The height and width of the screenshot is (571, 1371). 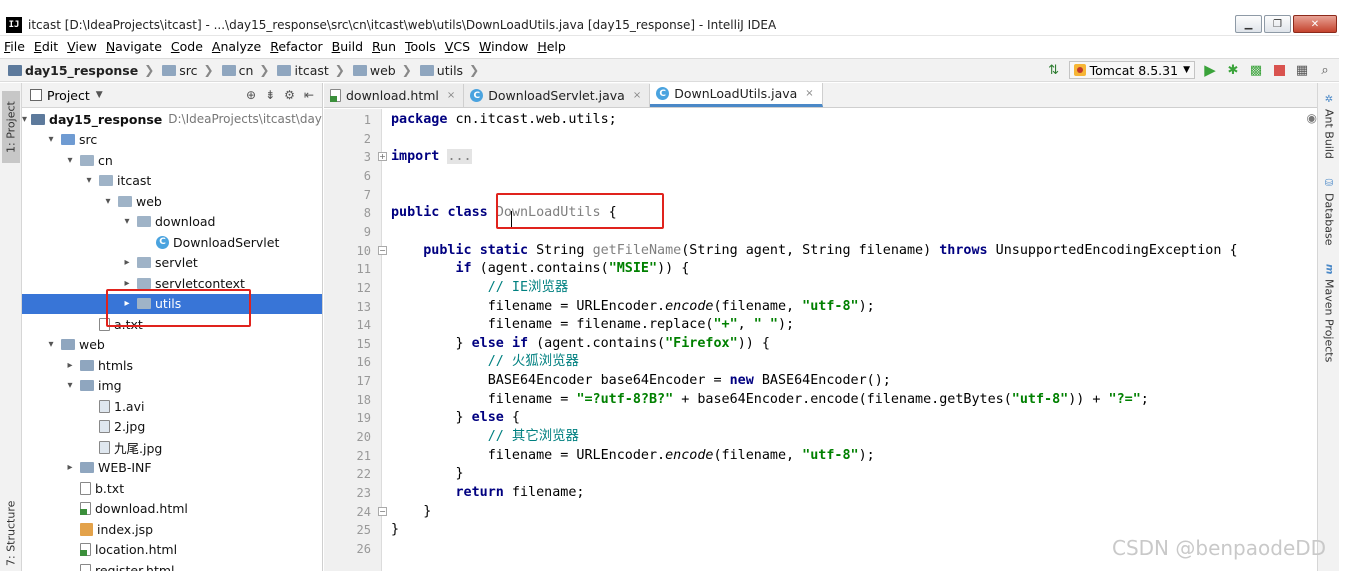 I want to click on debug-icon: ✱, so click(x=1233, y=70).